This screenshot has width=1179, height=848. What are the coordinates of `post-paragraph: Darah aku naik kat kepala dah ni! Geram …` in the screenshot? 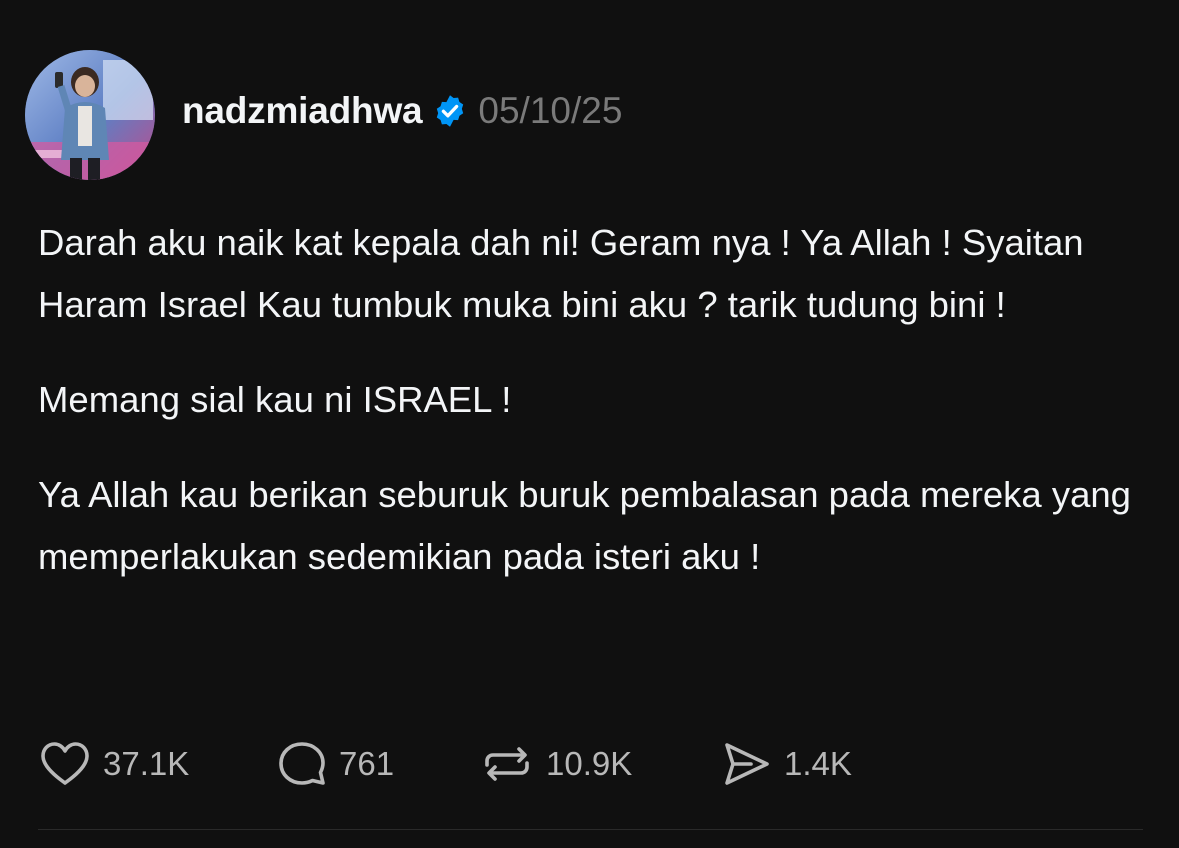 It's located at (561, 273).